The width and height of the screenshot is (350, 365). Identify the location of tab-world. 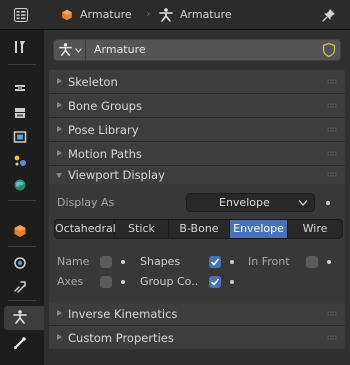
(22, 186).